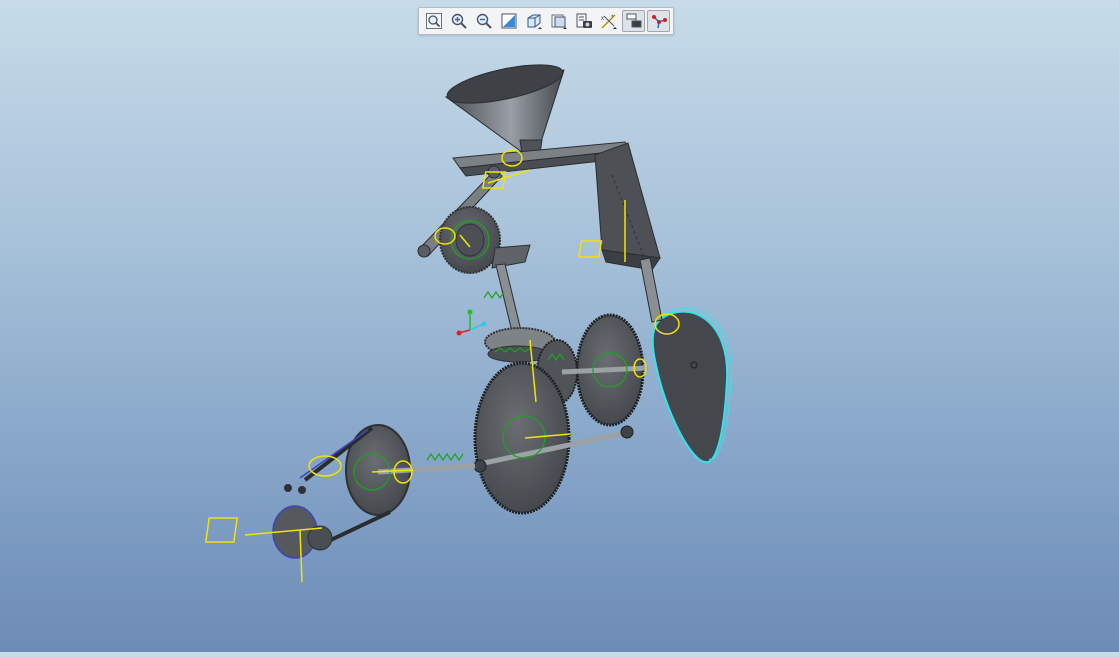  I want to click on zoom-fit-icon, so click(433, 21).